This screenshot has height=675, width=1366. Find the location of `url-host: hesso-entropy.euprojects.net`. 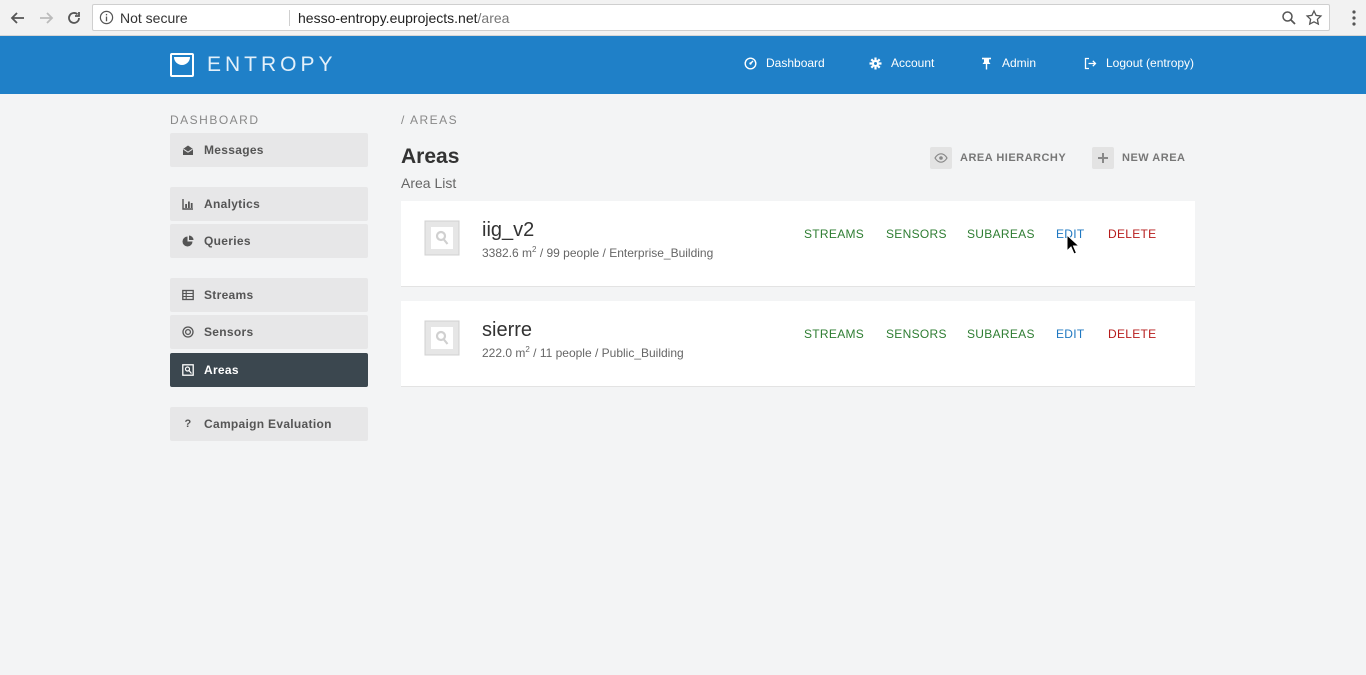

url-host: hesso-entropy.euprojects.net is located at coordinates (388, 18).